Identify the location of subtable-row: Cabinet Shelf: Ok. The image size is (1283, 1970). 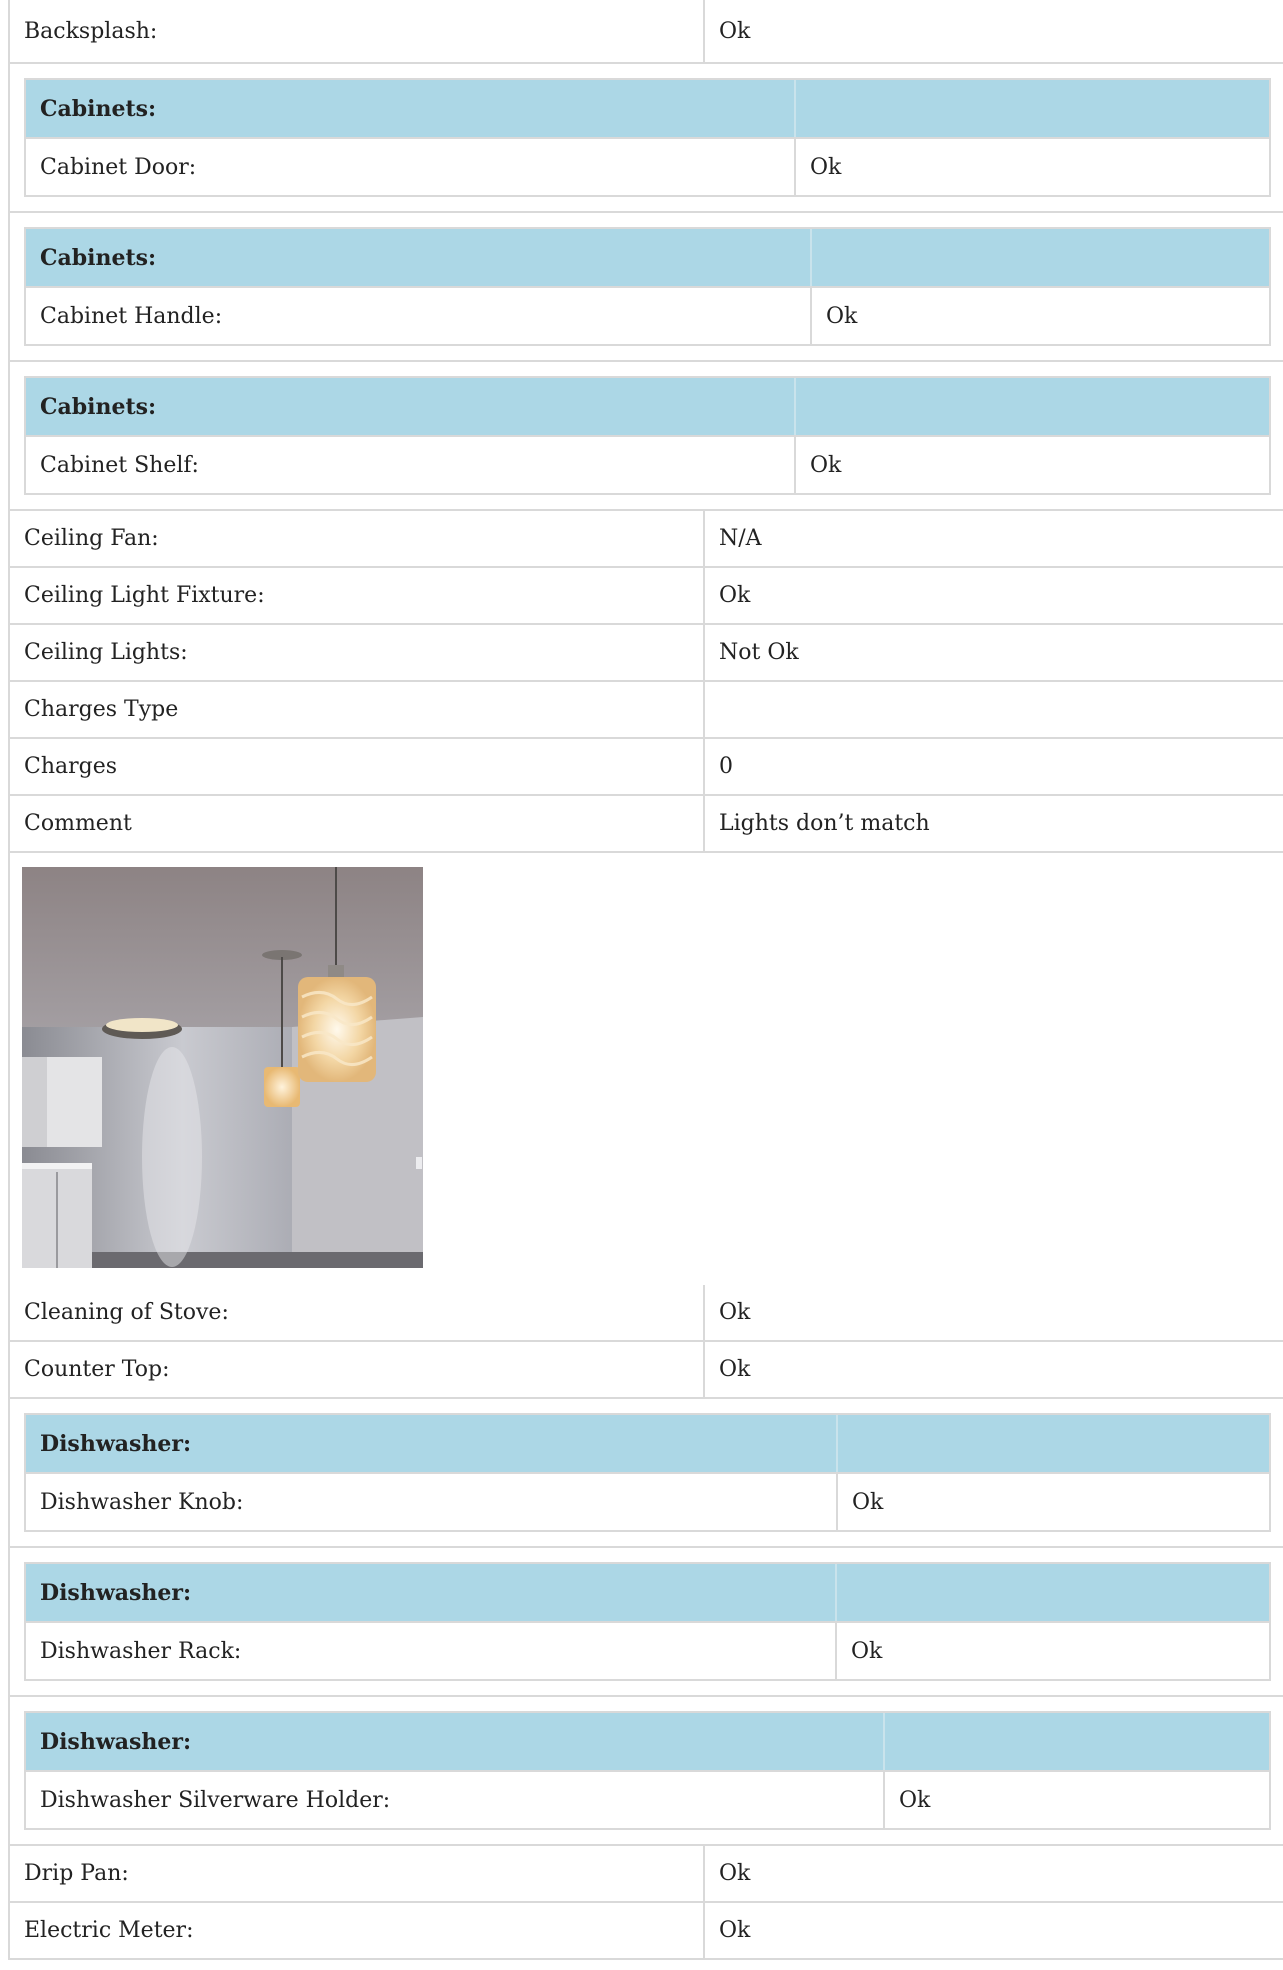
(647, 465).